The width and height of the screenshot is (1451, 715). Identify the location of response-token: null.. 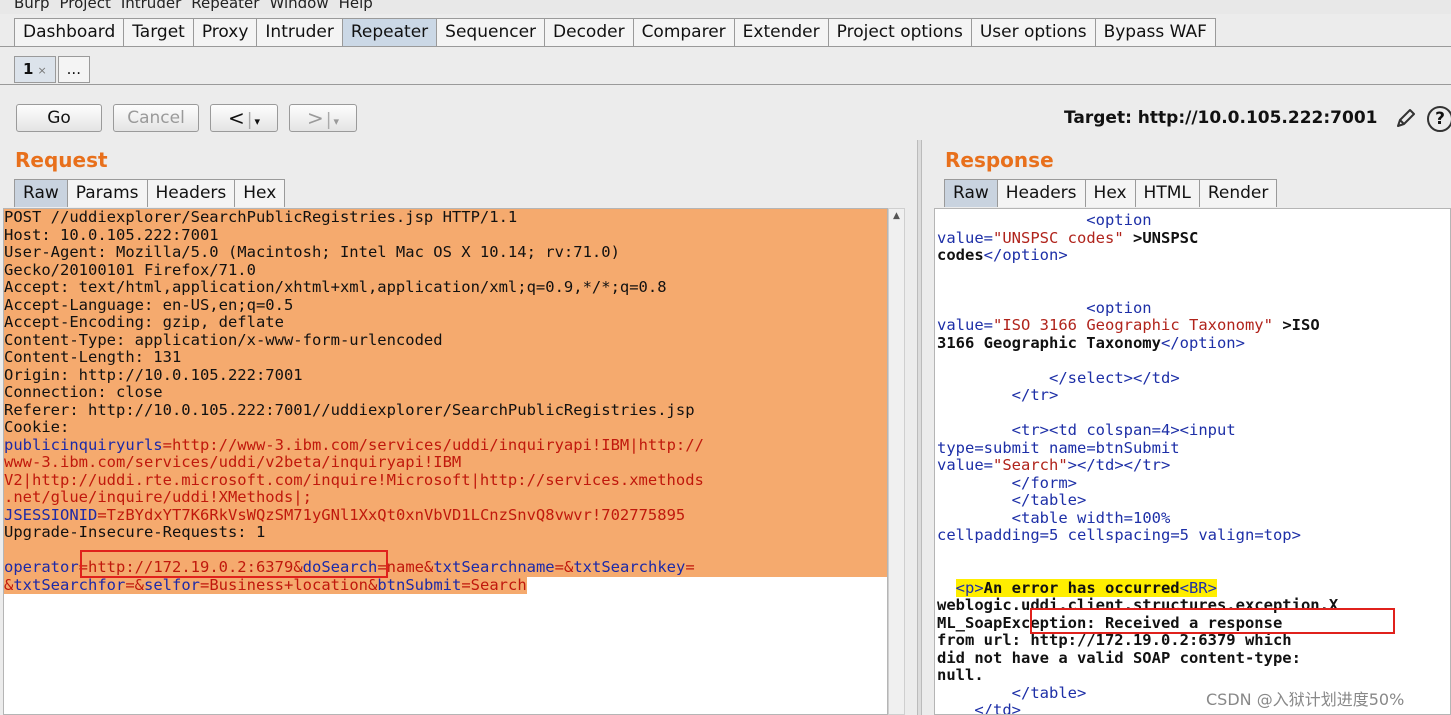
(960, 675).